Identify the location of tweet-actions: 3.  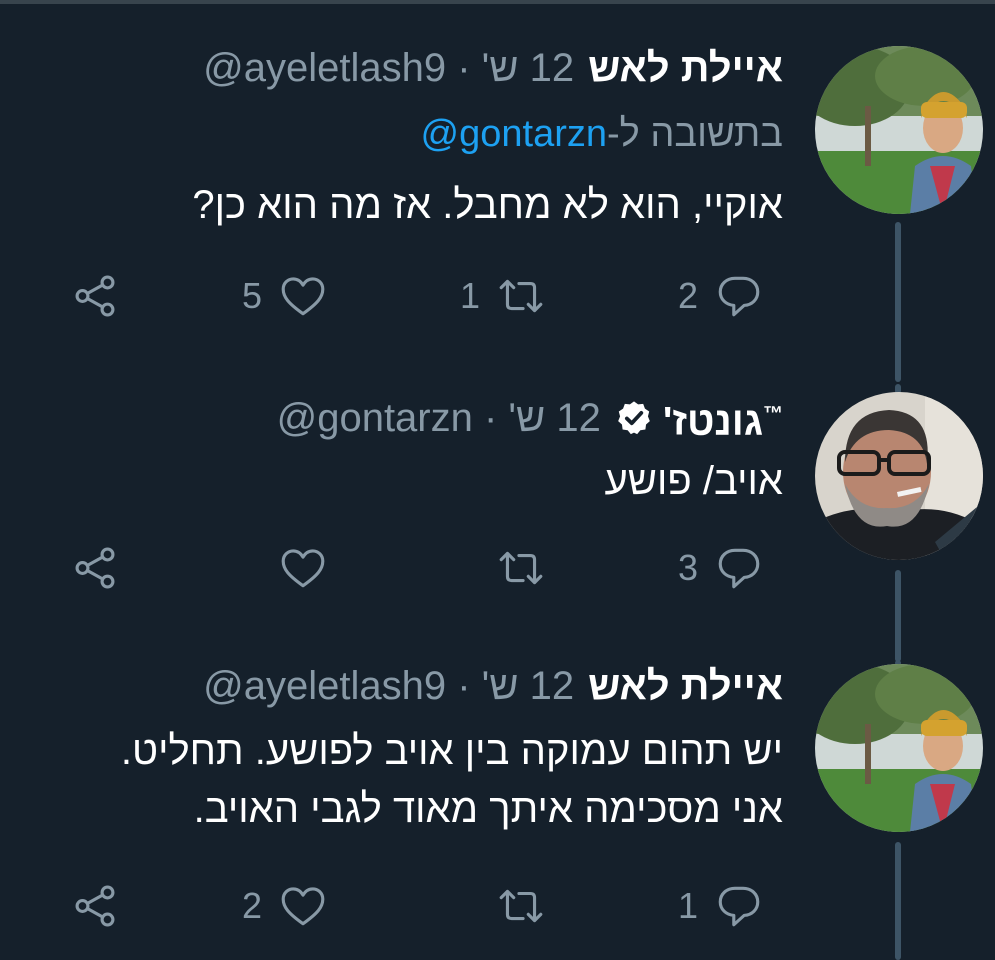
(497, 568).